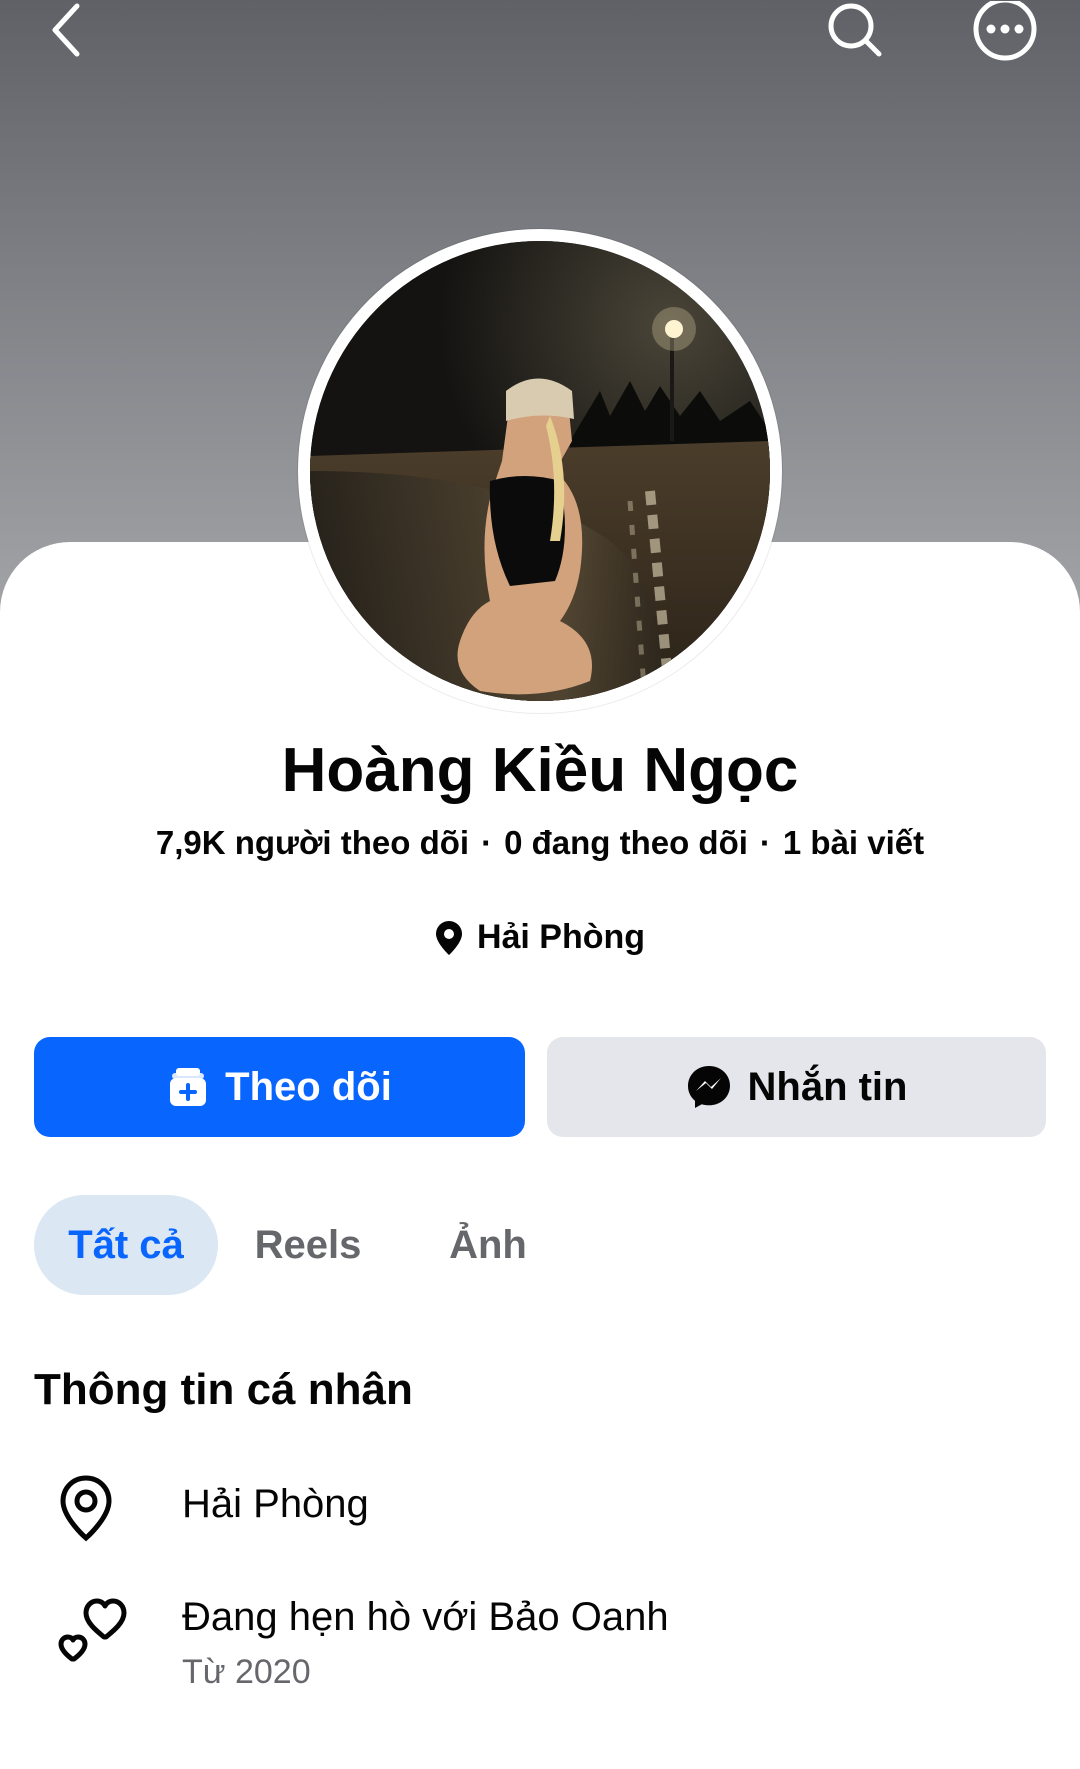 This screenshot has width=1080, height=1769. I want to click on more-options-button, so click(1005, 31).